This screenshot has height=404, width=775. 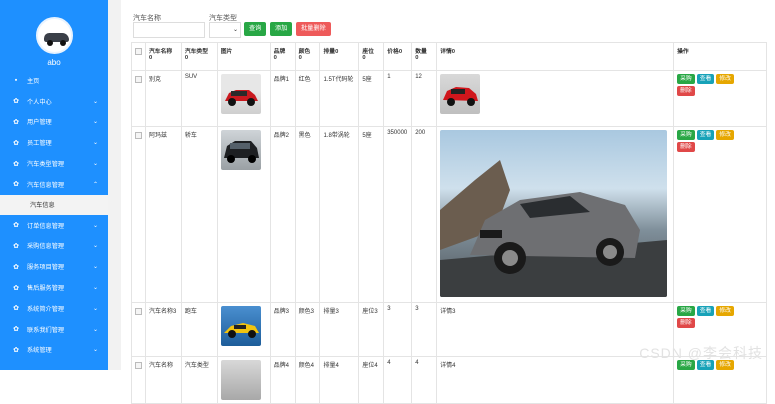 I want to click on cell-displacement: 1.8带涡轮, so click(x=339, y=214).